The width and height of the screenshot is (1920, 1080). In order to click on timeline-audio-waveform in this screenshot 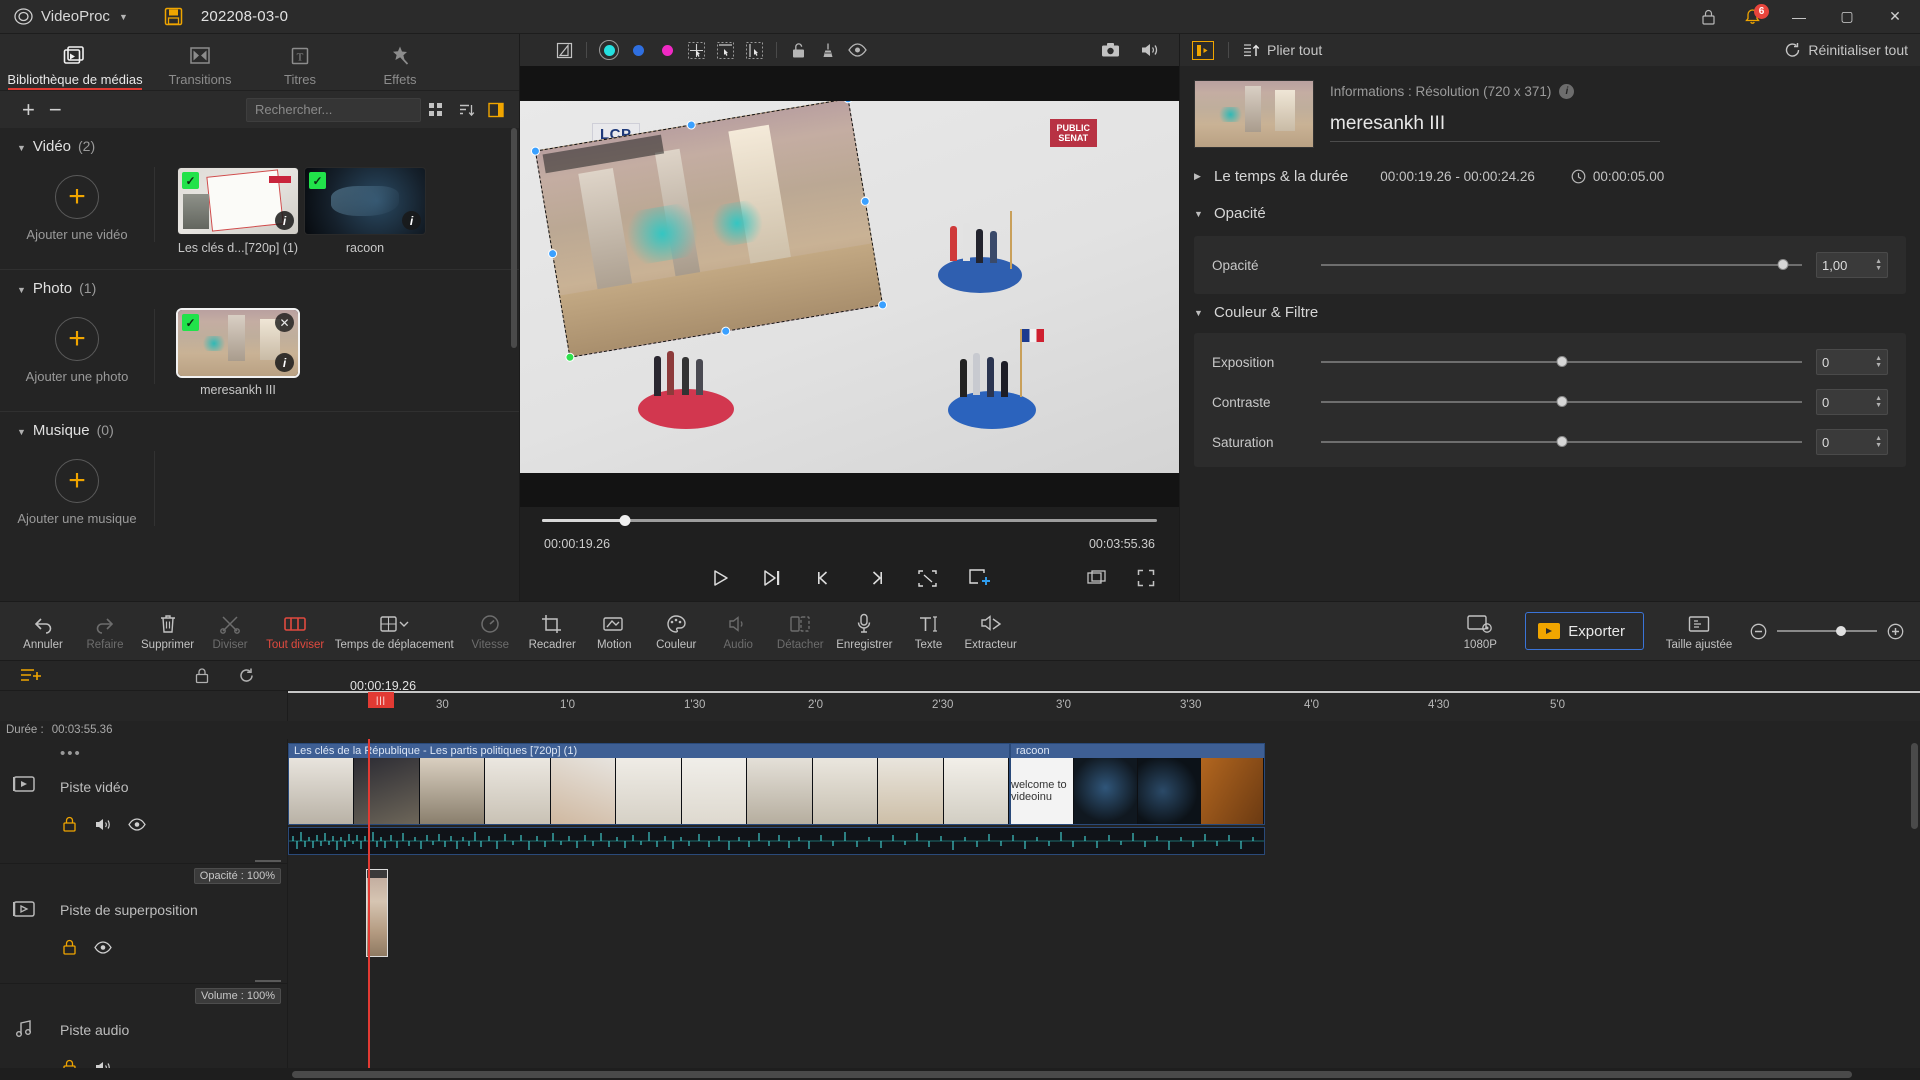, I will do `click(776, 841)`.